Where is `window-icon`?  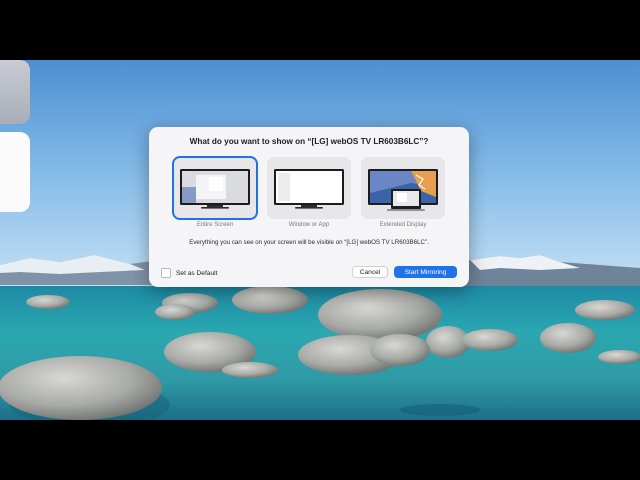 window-icon is located at coordinates (309, 188).